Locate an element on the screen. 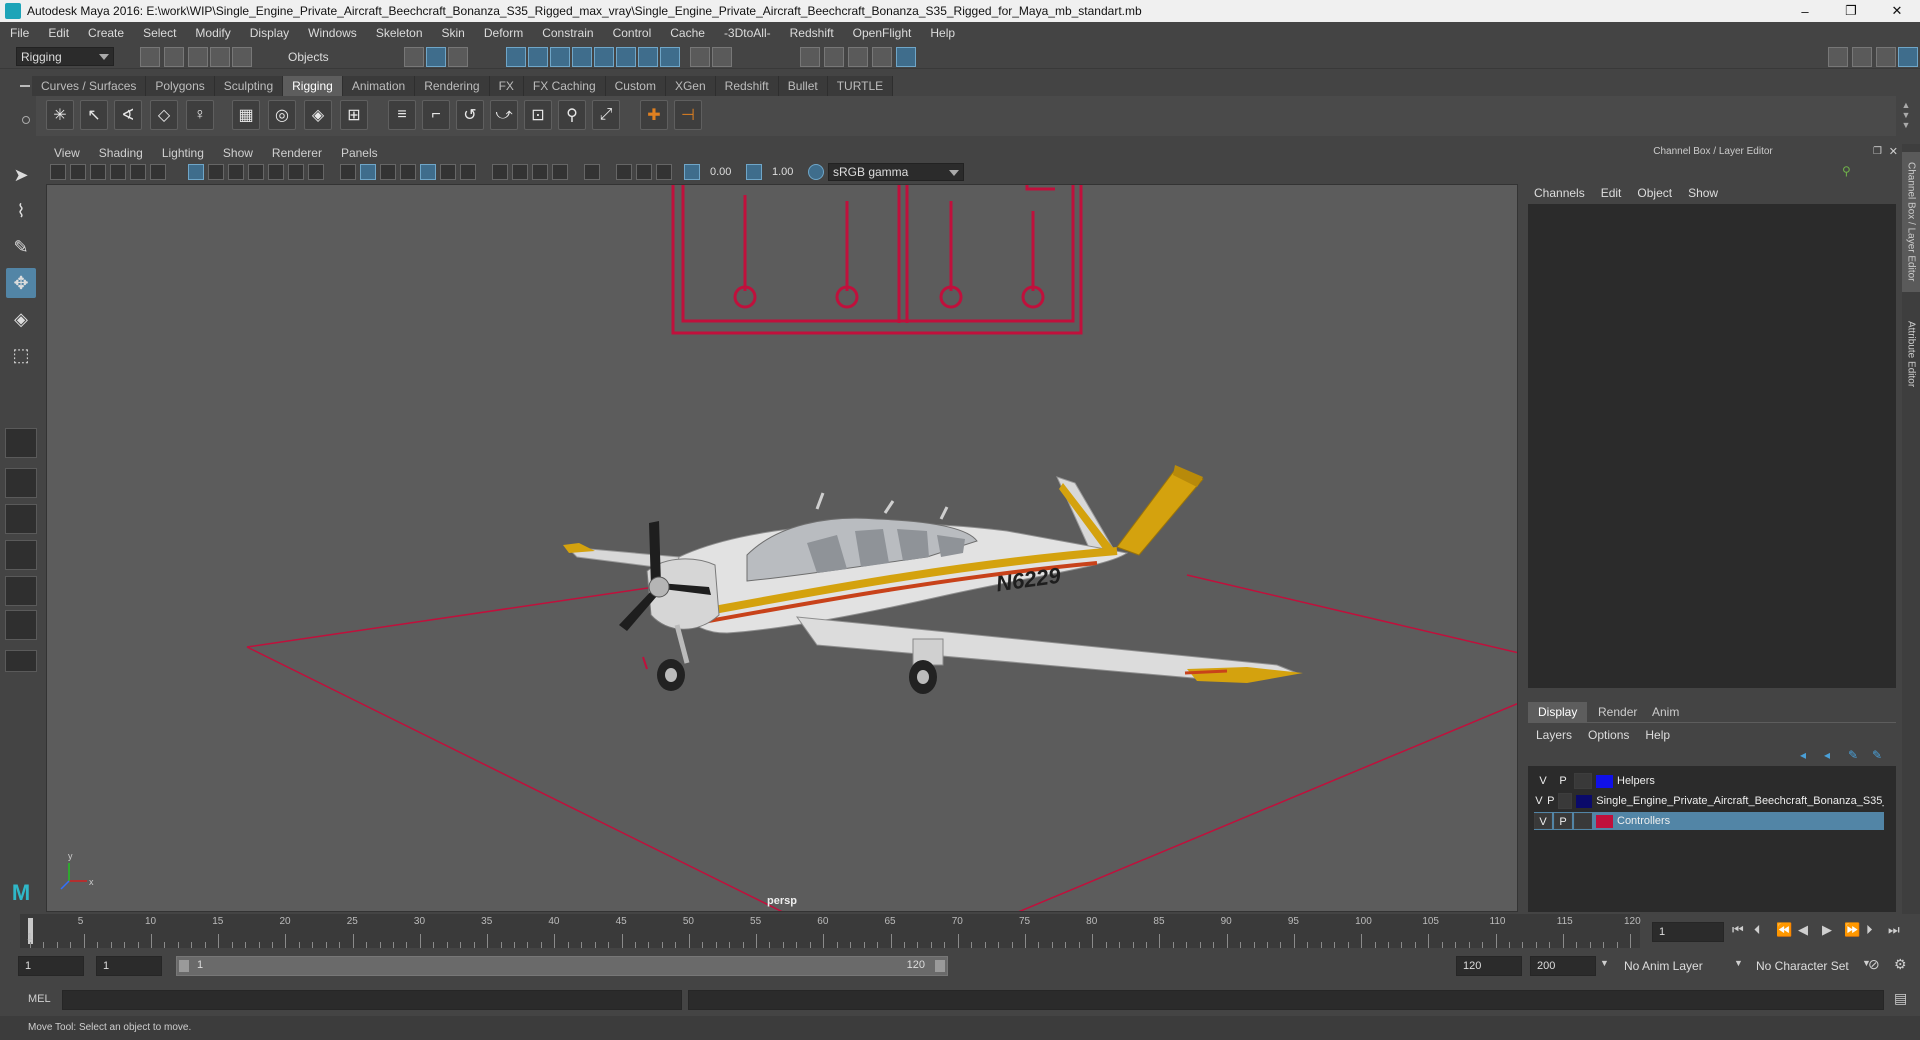 The image size is (1920, 1040). range-start-handle is located at coordinates (184, 966).